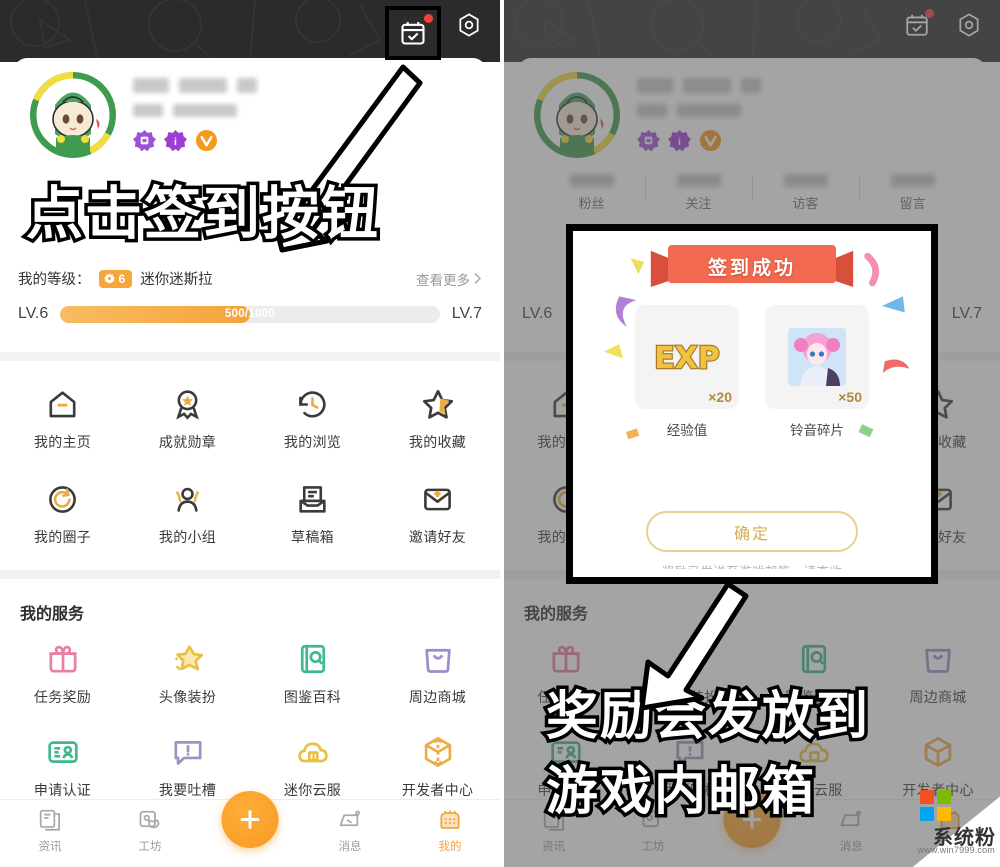 This screenshot has height=867, width=1000. What do you see at coordinates (956, 850) in the screenshot?
I see `watermark-url: www.win7999.com` at bounding box center [956, 850].